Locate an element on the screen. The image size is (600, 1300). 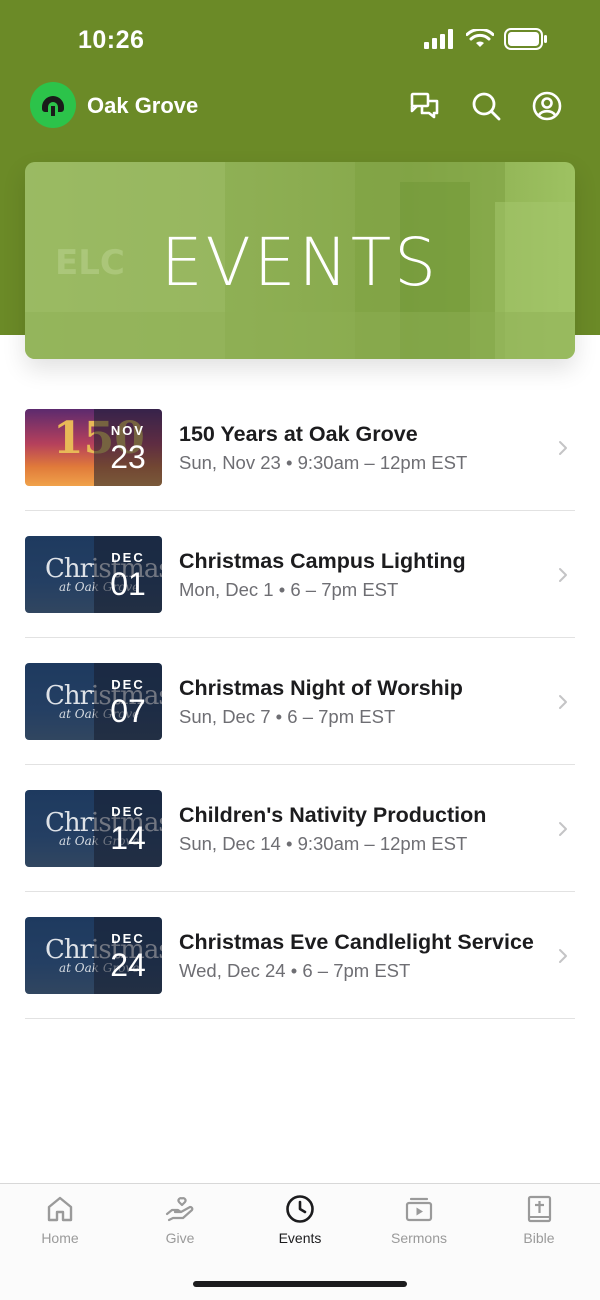
date-badge: DEC 14 is located at coordinates (128, 828).